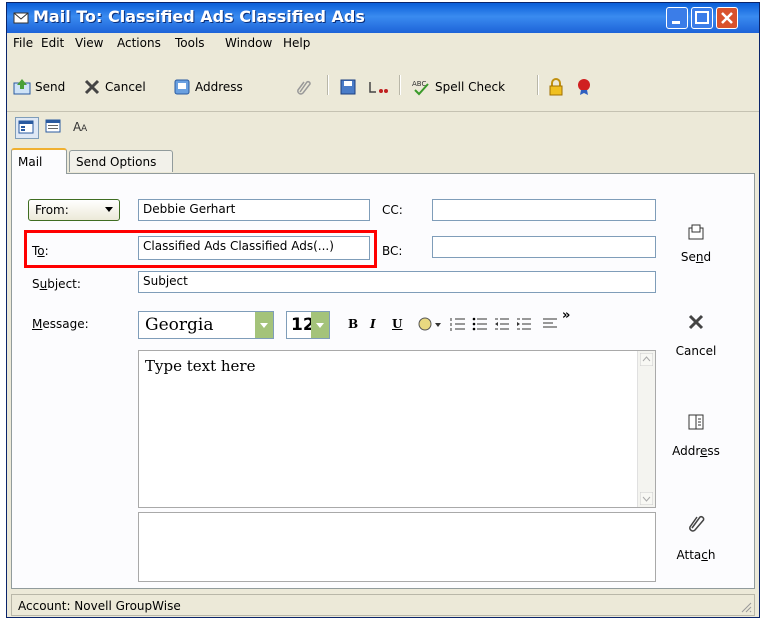 The image size is (766, 620). I want to click on underline-button: U, so click(397, 324).